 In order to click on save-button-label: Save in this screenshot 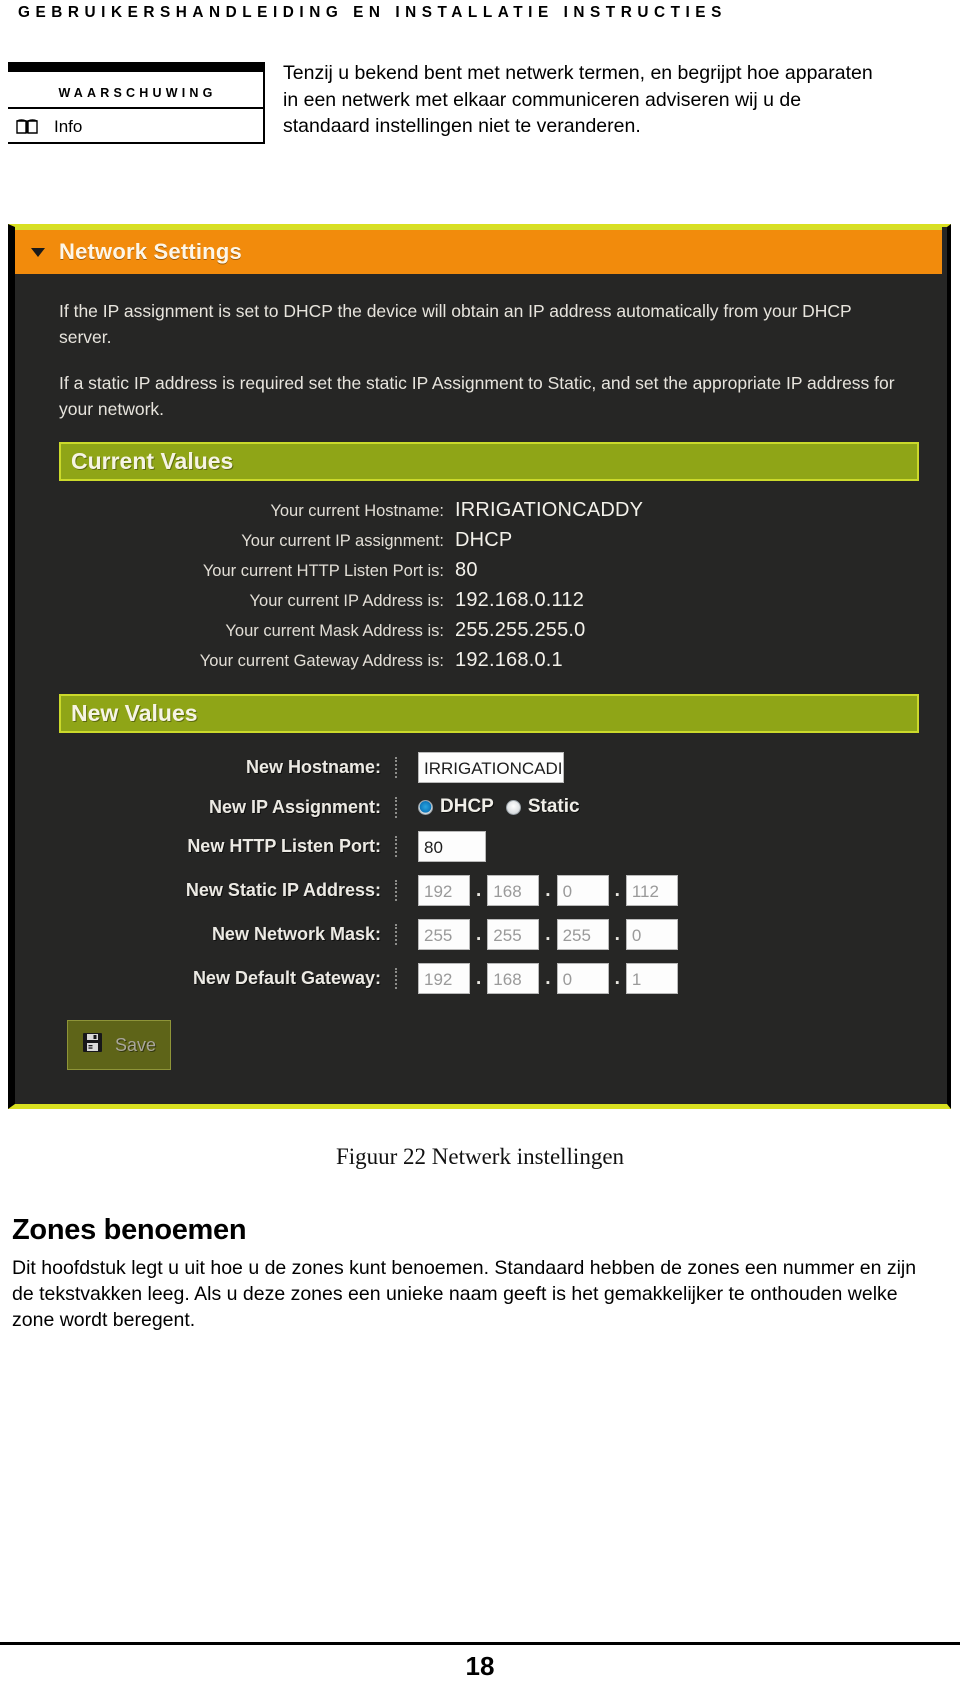, I will do `click(136, 1044)`.